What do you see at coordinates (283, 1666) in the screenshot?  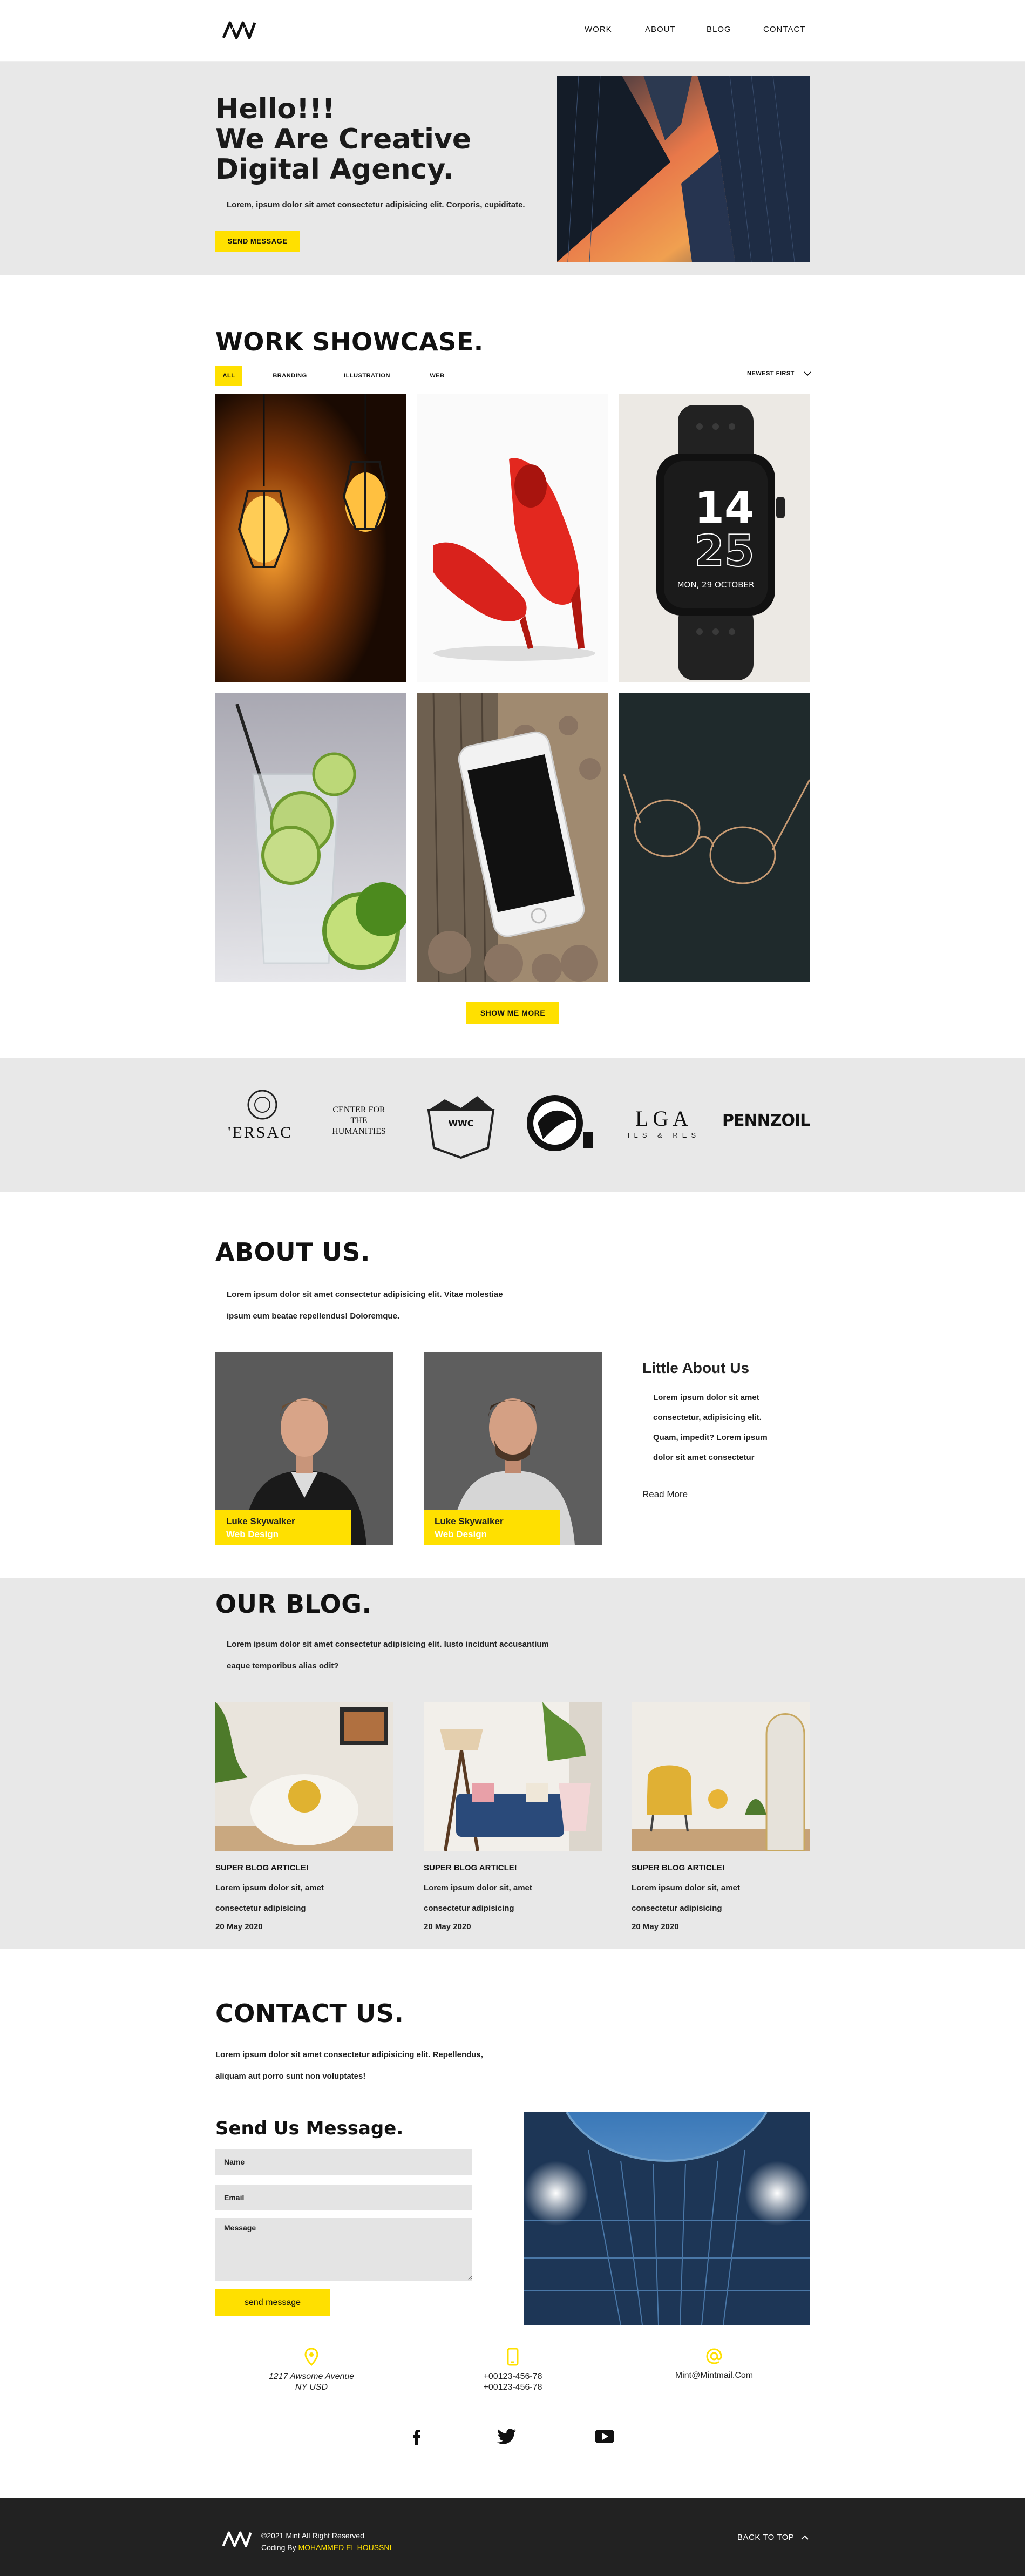 I see `blog-text-line: eaque temporibus alias odit?` at bounding box center [283, 1666].